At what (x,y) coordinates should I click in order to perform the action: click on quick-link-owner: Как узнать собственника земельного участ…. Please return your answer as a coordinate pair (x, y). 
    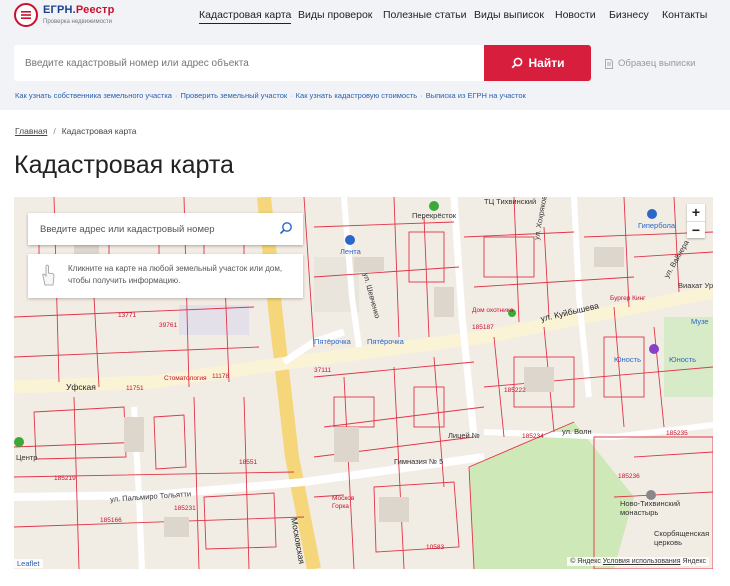
    Looking at the image, I should click on (93, 95).